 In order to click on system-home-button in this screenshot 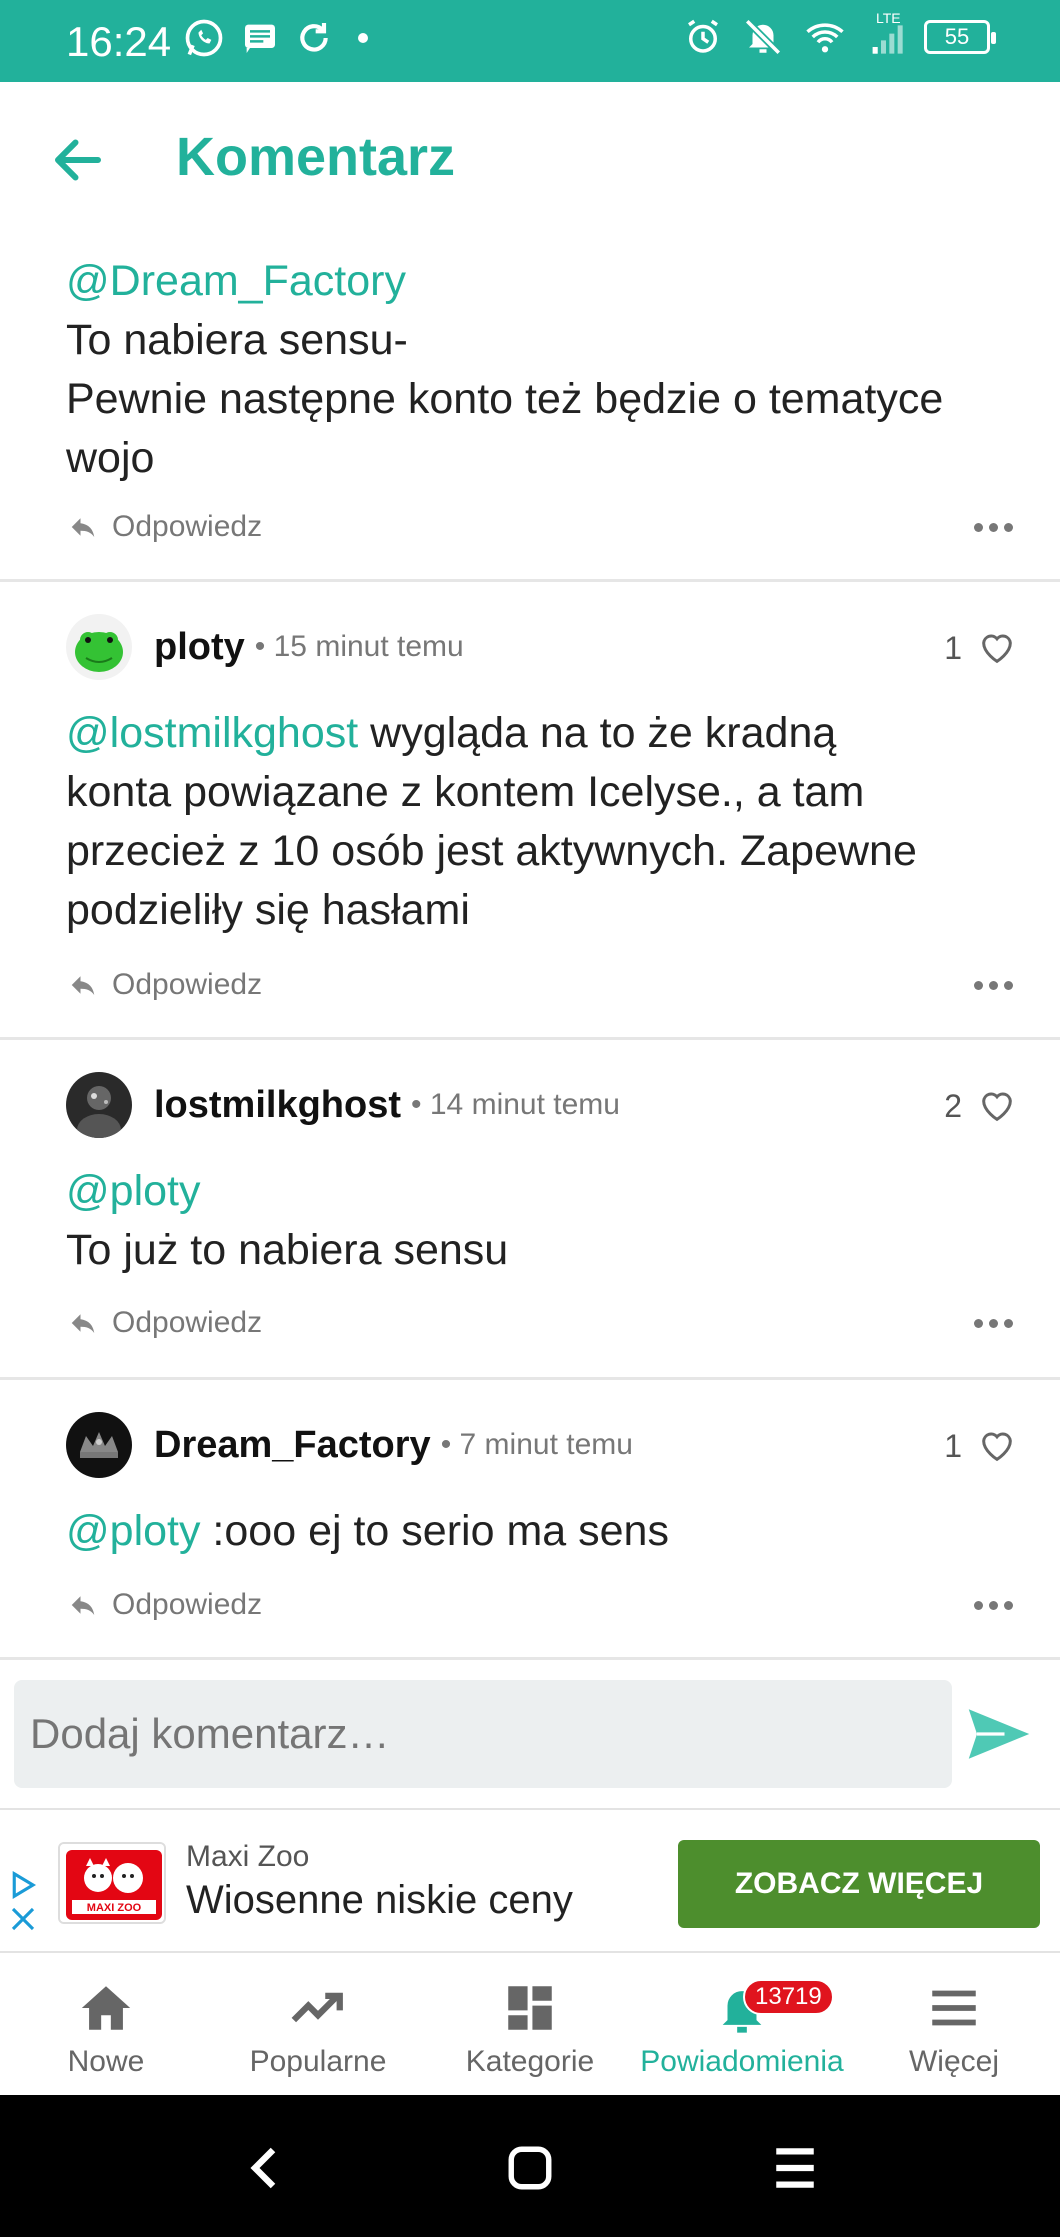, I will do `click(530, 2168)`.